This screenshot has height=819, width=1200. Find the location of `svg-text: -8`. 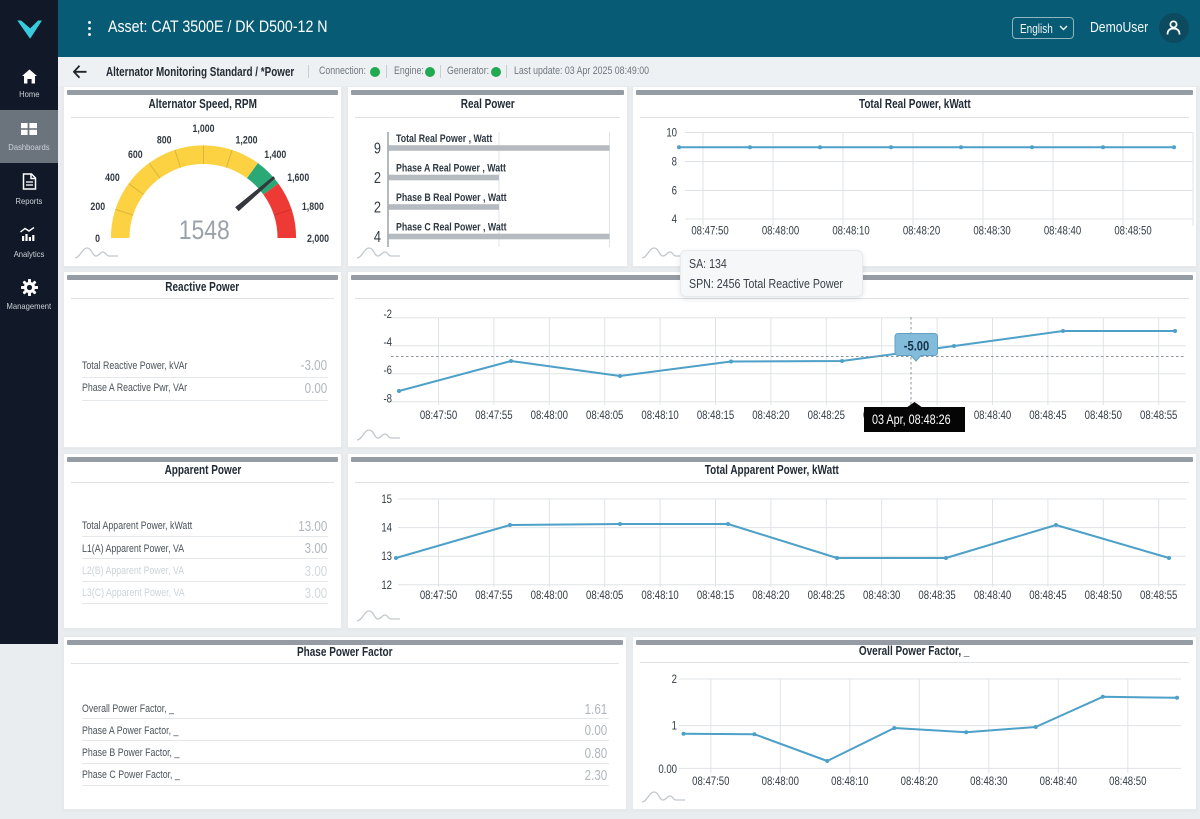

svg-text: -8 is located at coordinates (387, 399).